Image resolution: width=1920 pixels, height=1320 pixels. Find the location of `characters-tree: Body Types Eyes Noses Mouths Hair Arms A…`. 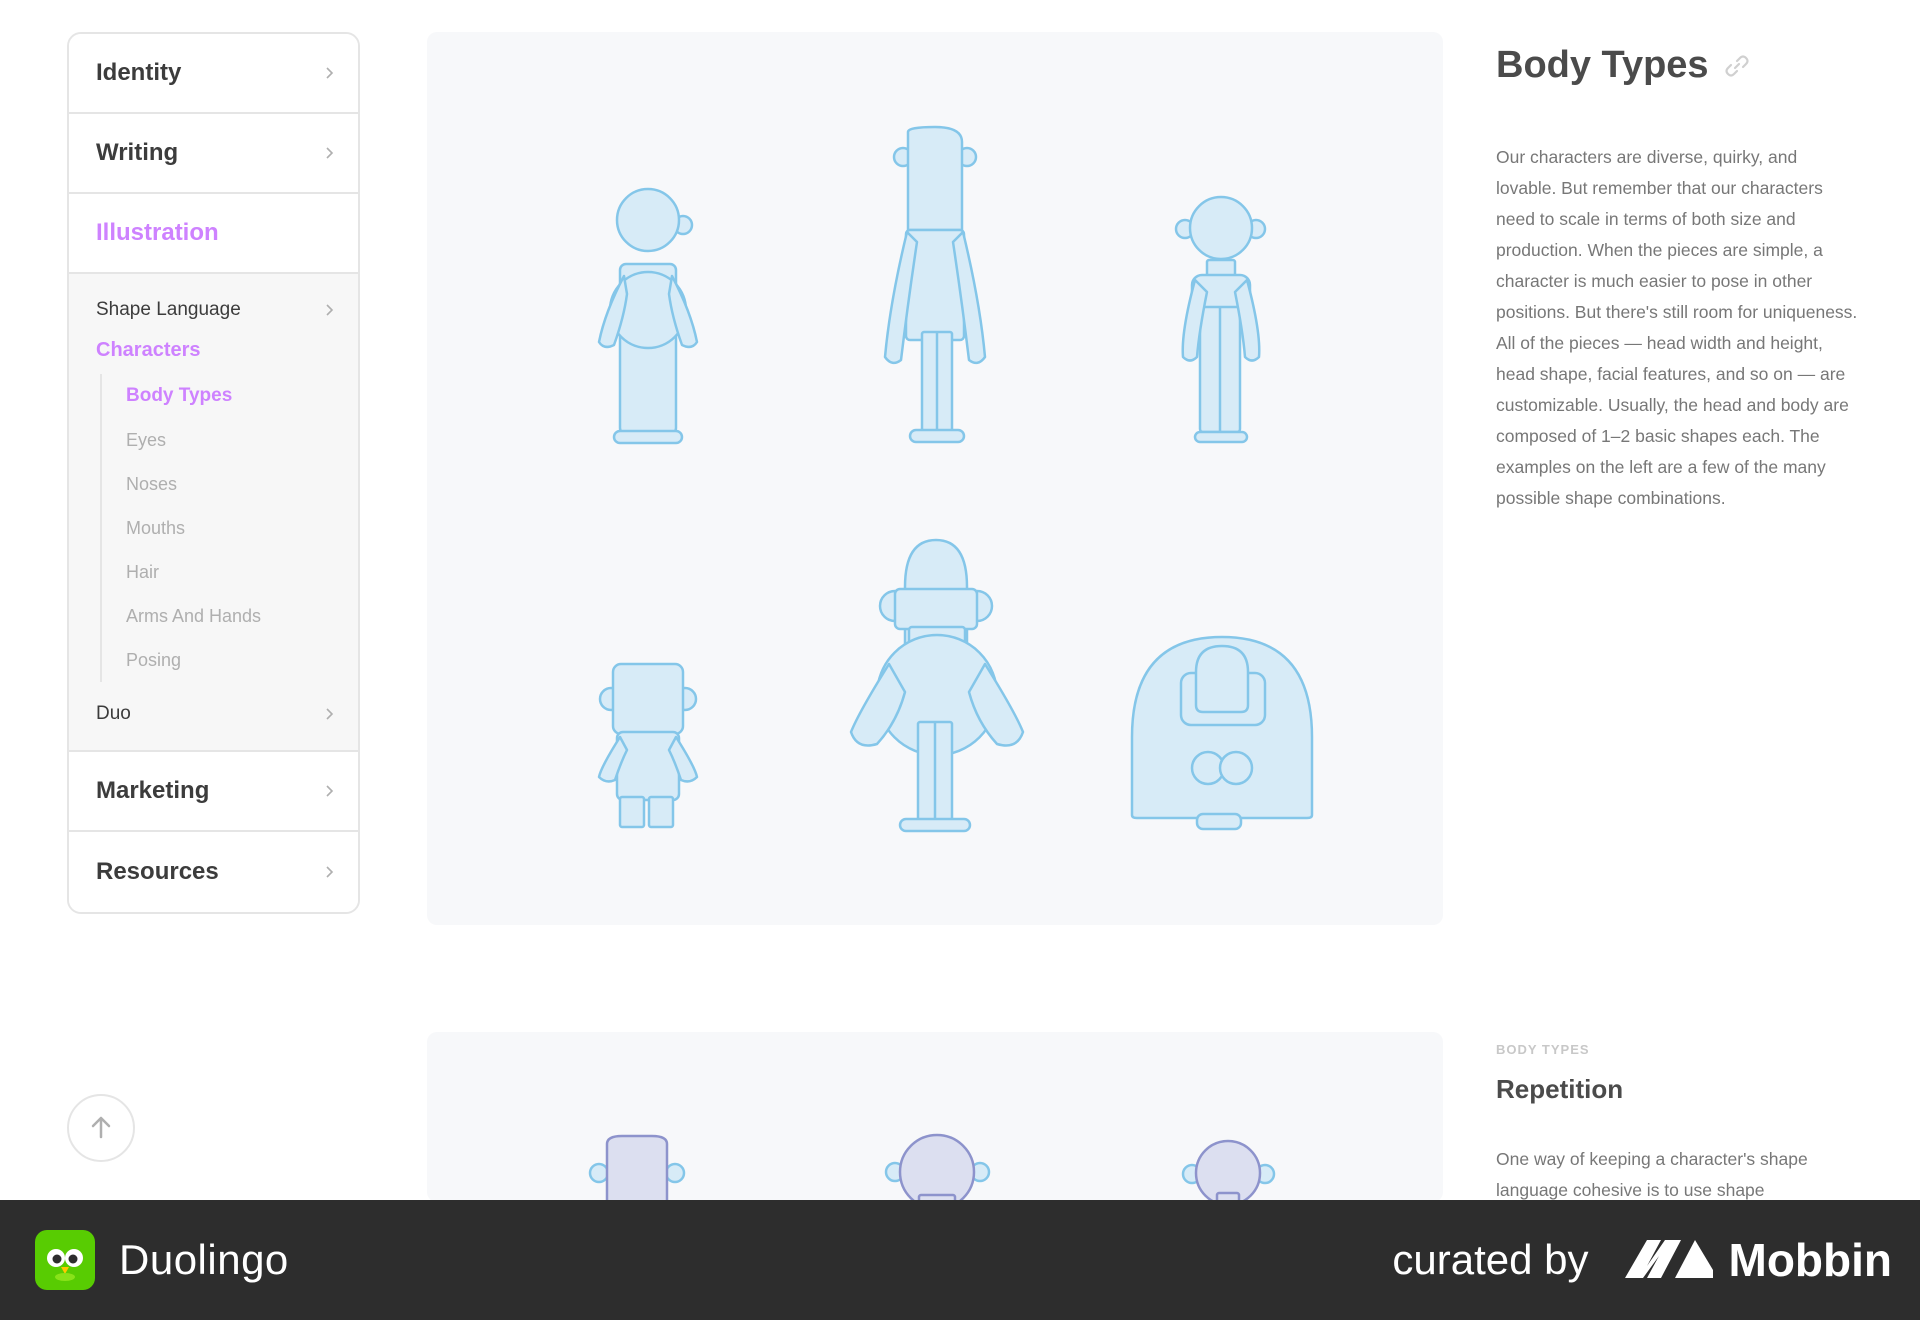

characters-tree: Body Types Eyes Noses Mouths Hair Arms A… is located at coordinates (229, 528).